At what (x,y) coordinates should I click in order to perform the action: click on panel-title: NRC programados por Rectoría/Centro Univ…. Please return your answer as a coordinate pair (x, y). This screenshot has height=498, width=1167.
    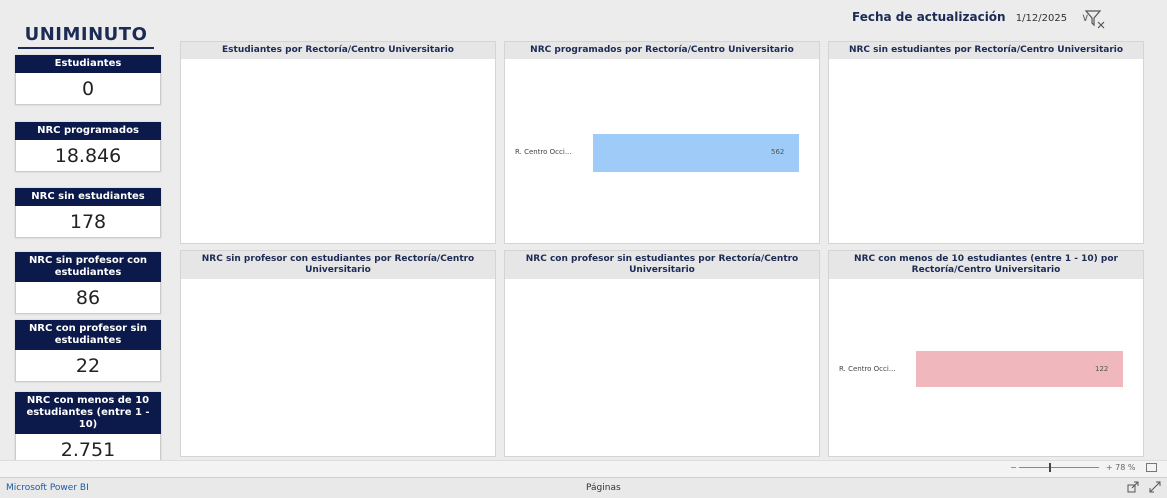
    Looking at the image, I should click on (662, 50).